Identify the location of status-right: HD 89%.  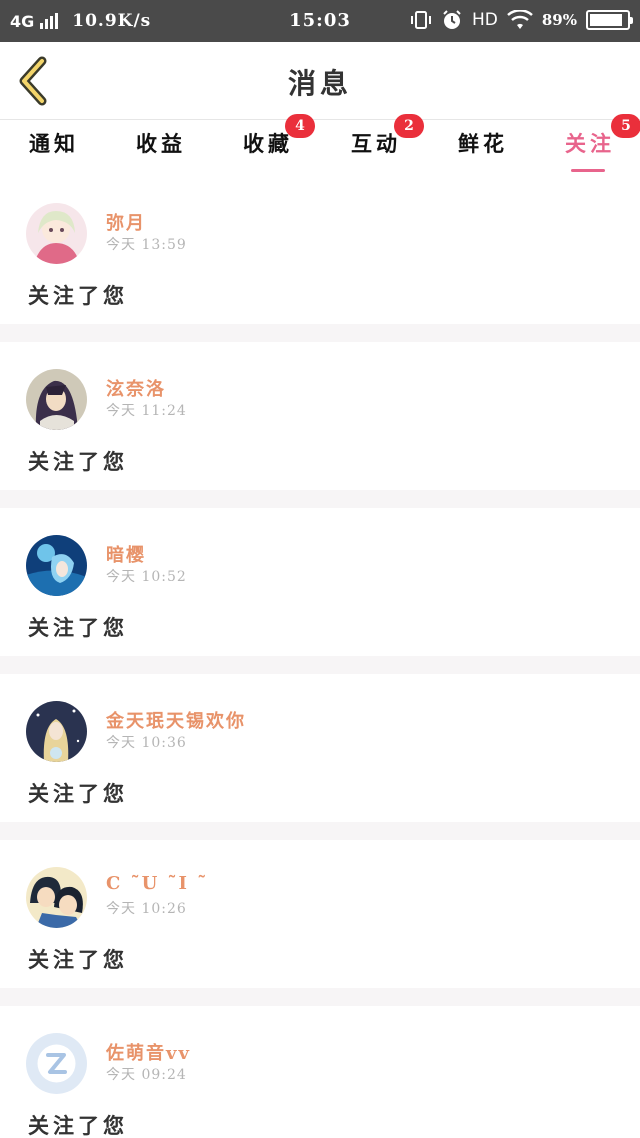
(521, 20).